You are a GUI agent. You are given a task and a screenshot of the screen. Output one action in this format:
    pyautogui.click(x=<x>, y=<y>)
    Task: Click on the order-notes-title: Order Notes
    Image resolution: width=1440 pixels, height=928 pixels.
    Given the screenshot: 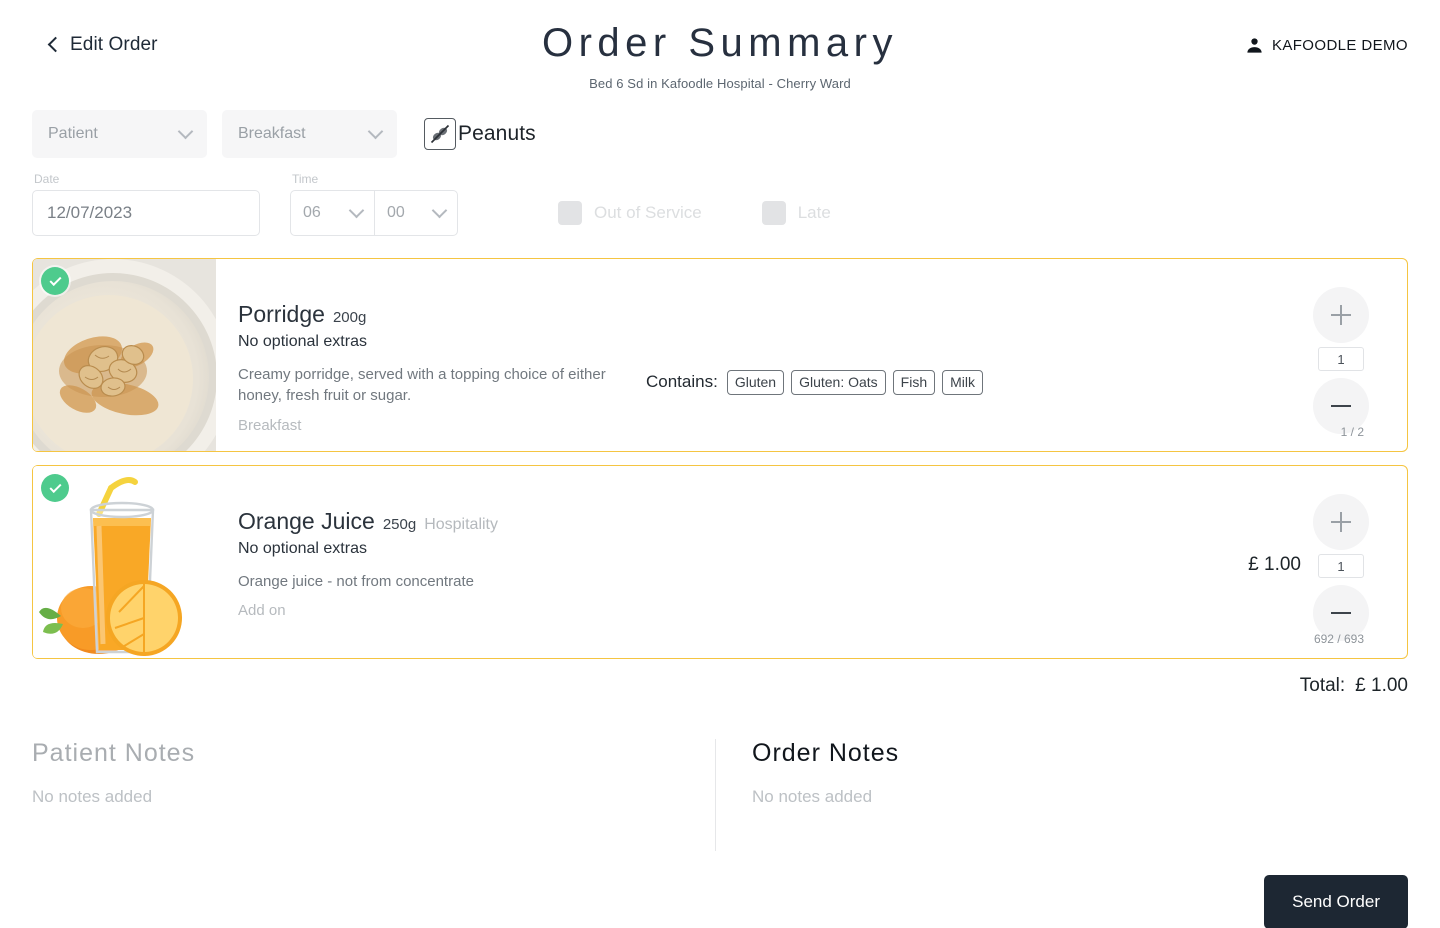 What is the action you would take?
    pyautogui.click(x=826, y=753)
    